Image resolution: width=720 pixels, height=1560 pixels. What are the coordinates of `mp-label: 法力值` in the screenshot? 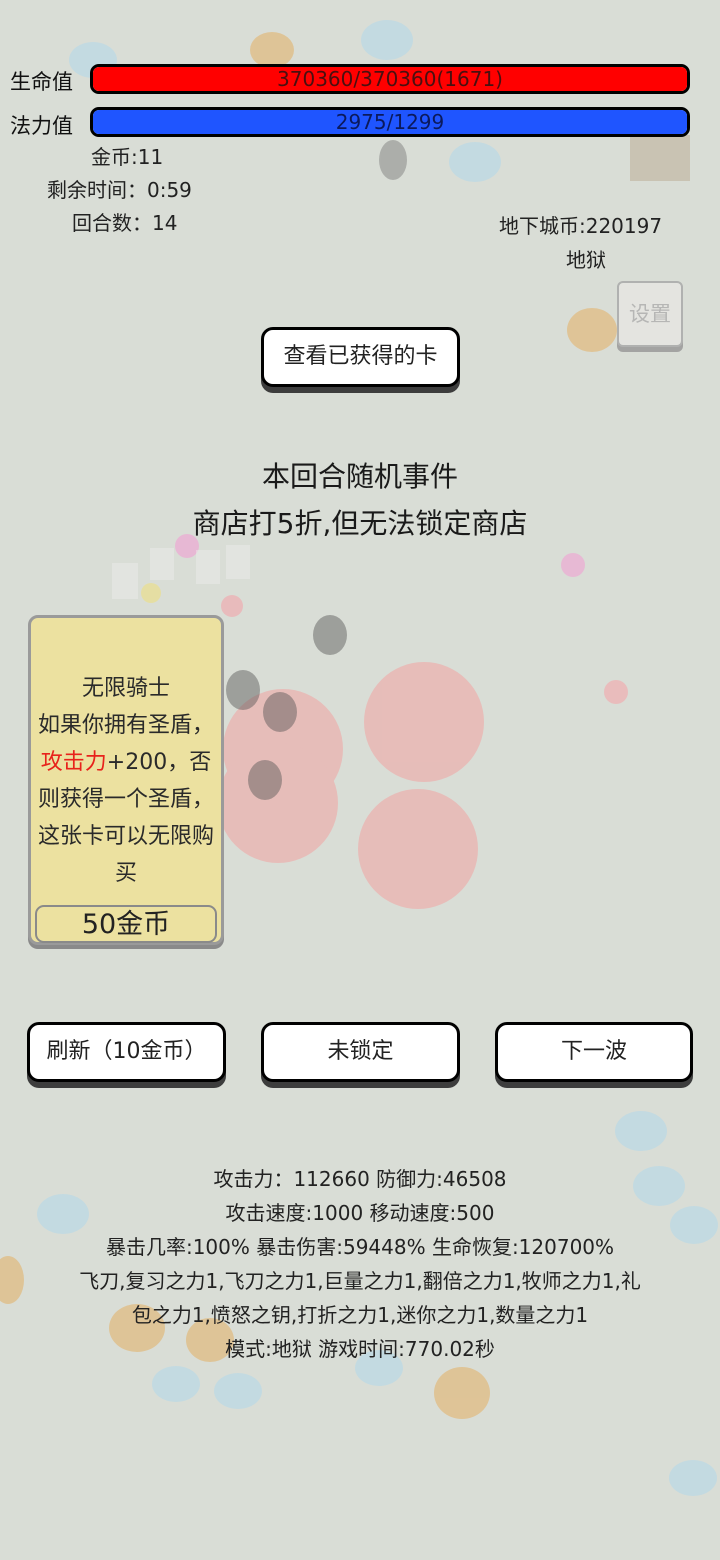 It's located at (41, 126).